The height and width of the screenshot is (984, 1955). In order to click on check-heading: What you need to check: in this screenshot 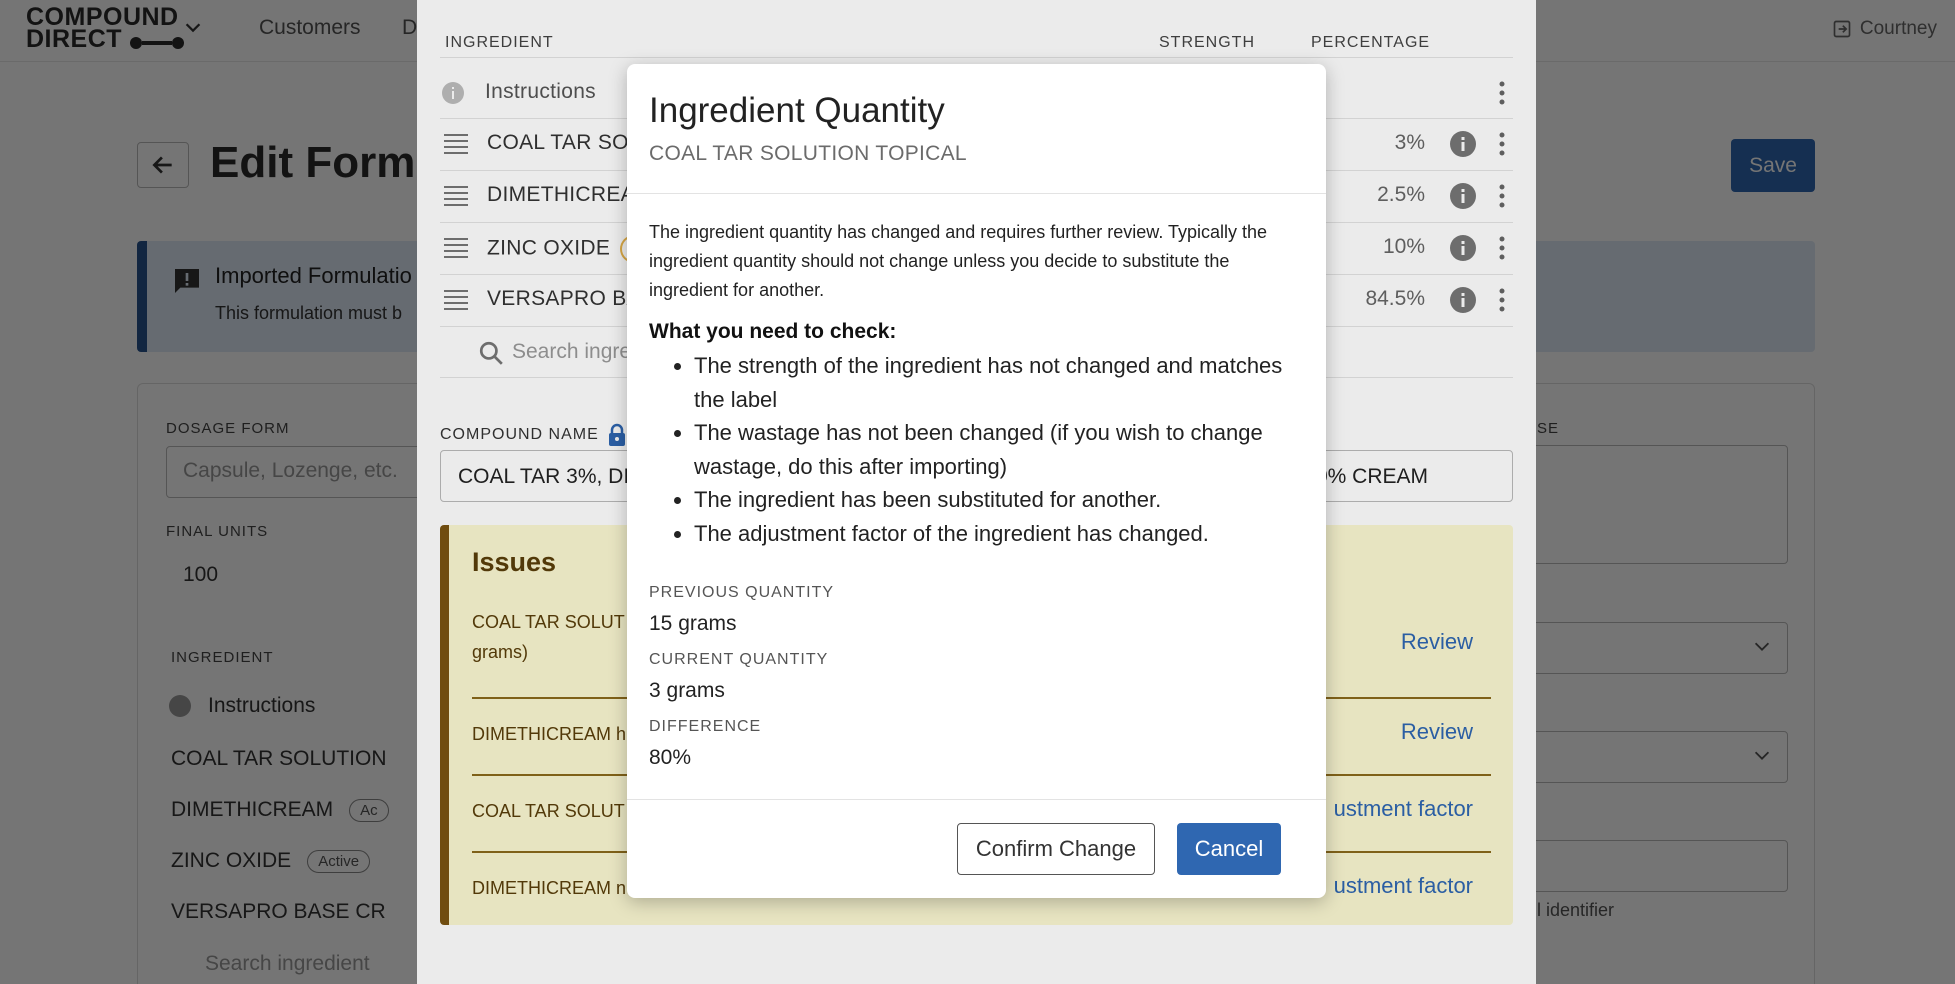, I will do `click(773, 331)`.